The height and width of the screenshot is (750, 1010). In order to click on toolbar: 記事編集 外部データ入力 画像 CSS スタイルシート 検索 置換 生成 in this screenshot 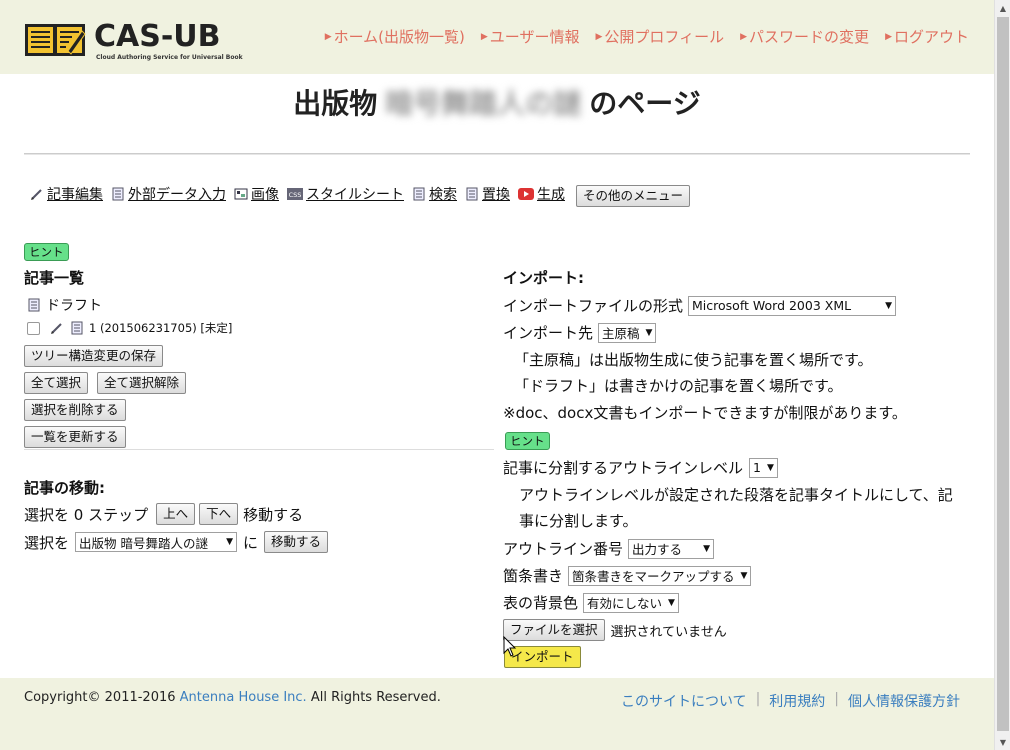, I will do `click(301, 194)`.